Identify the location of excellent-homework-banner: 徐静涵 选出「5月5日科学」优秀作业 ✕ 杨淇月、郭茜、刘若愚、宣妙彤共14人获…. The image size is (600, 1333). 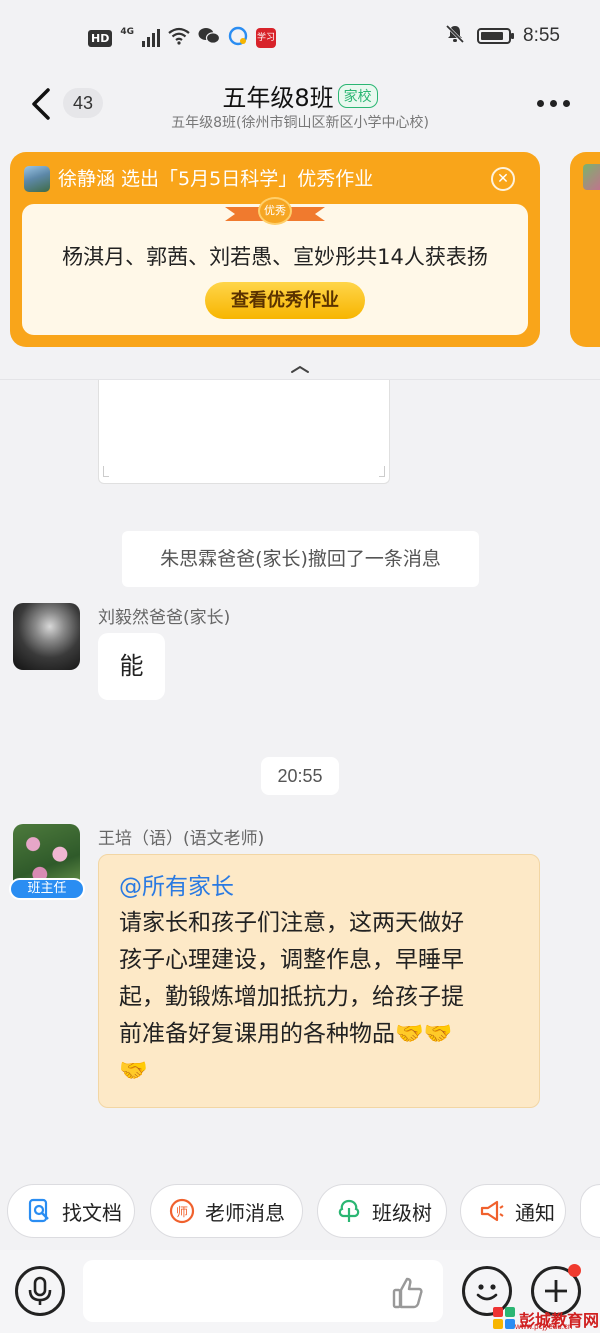
(275, 249).